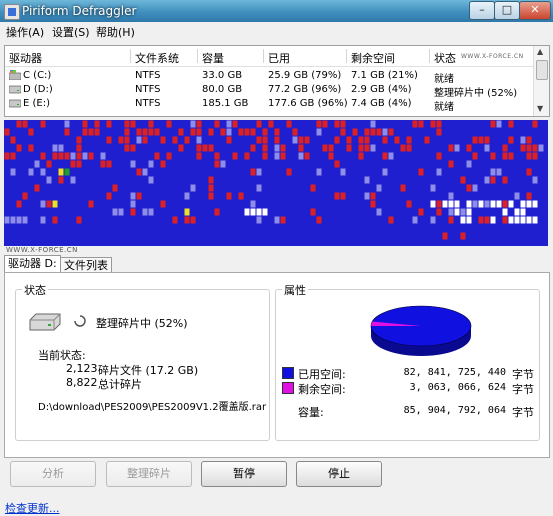 The height and width of the screenshot is (516, 553). What do you see at coordinates (540, 108) in the screenshot?
I see `scroll-down-icon: ▼` at bounding box center [540, 108].